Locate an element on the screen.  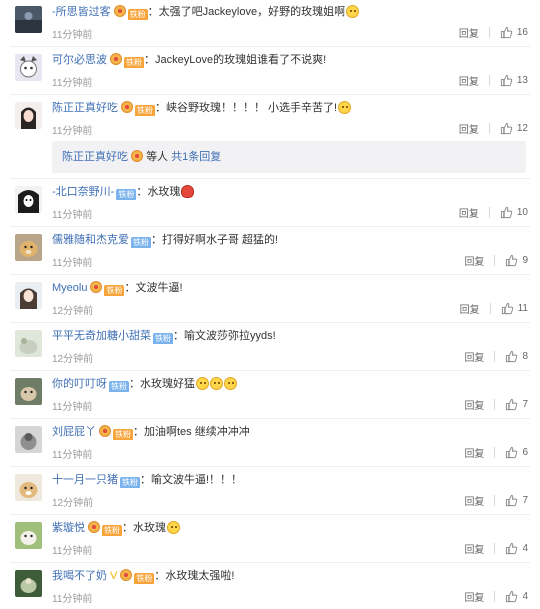
comment-actions: 回复 16 is located at coordinates (493, 32).